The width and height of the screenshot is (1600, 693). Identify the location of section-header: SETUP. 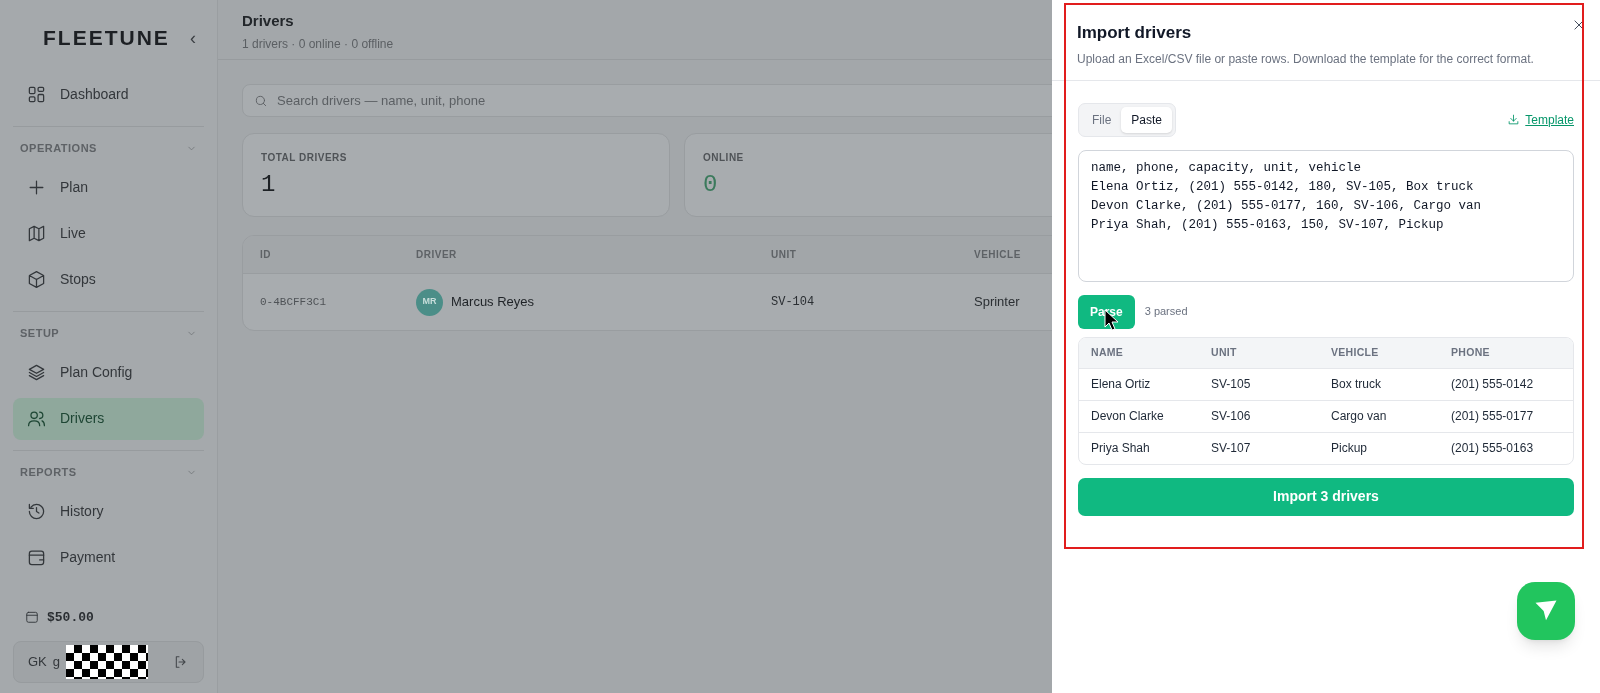
(108, 333).